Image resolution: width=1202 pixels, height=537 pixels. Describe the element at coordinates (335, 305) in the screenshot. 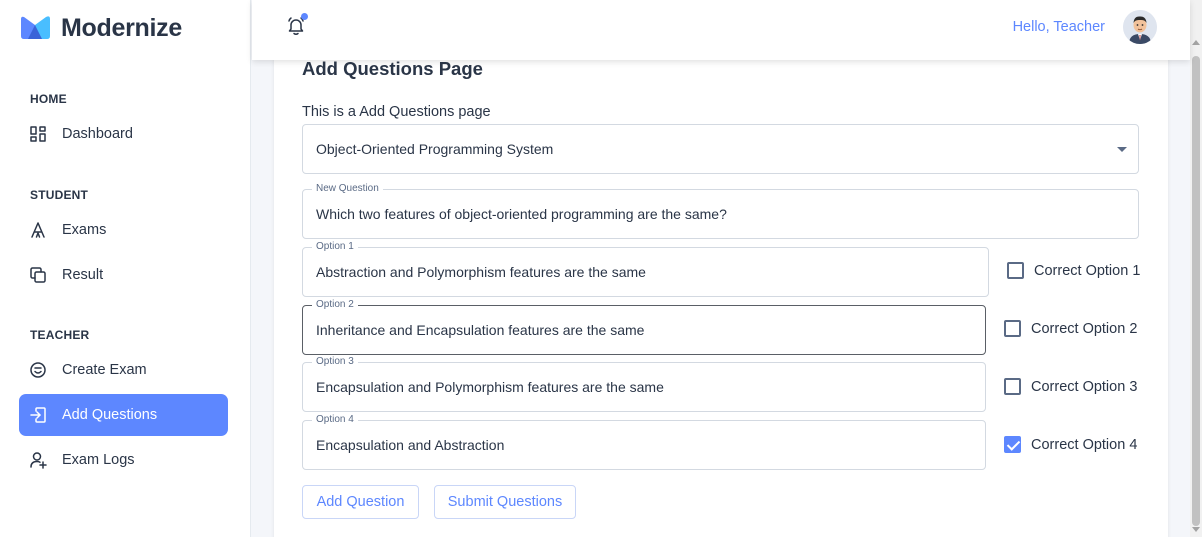

I see `option-2-label: Option 2` at that location.